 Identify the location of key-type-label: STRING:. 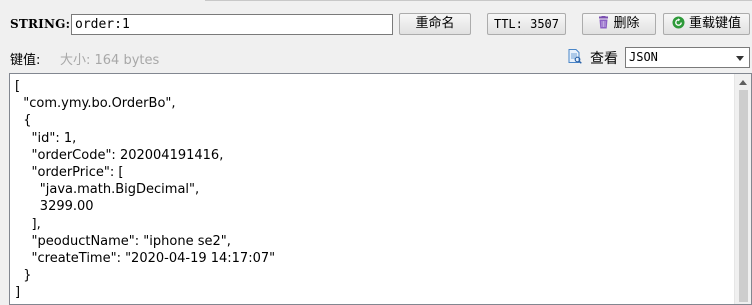
(40, 24).